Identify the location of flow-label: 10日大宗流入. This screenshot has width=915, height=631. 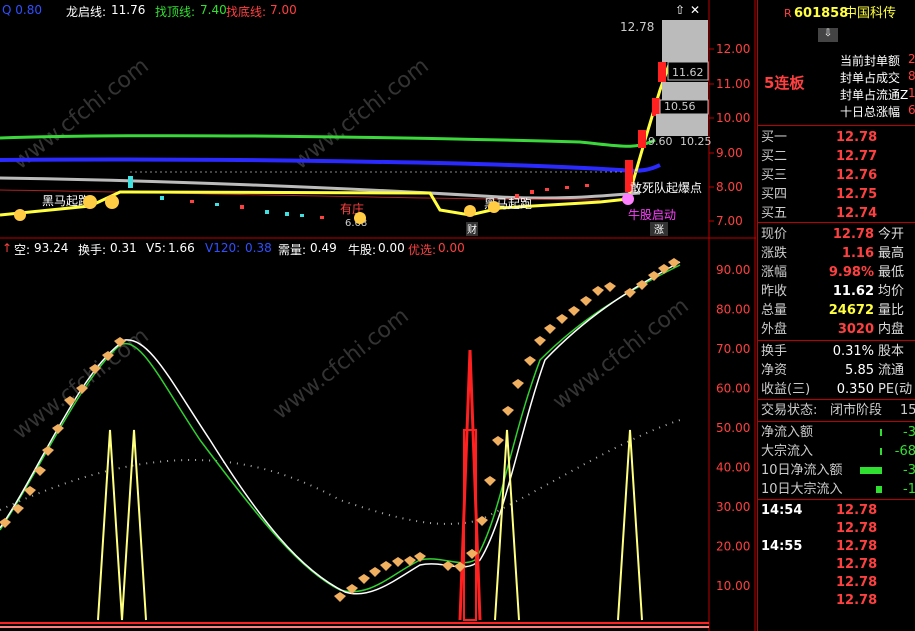
(802, 489).